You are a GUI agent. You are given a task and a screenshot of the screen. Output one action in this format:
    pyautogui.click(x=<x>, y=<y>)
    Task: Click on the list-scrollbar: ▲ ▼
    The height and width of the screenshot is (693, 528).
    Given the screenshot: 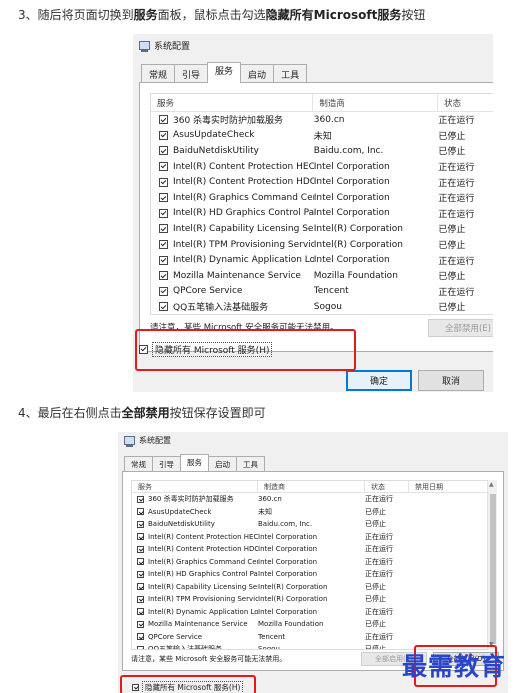 What is the action you would take?
    pyautogui.click(x=492, y=565)
    